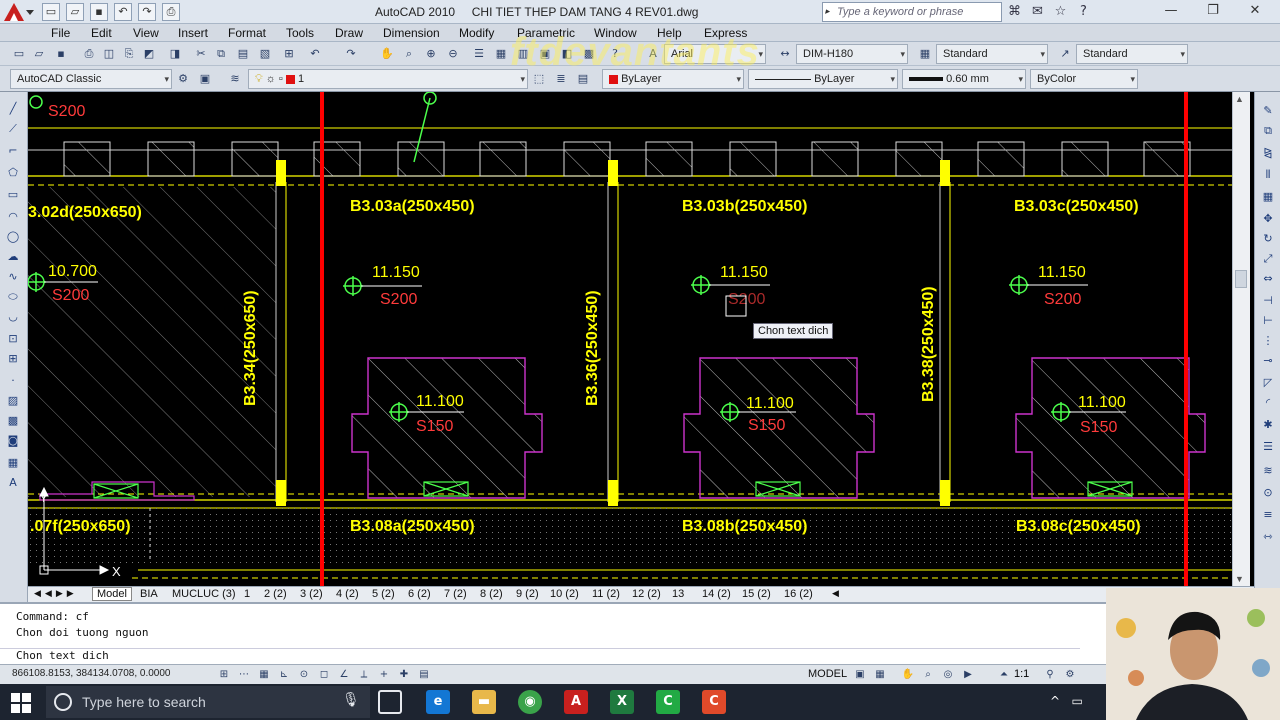  What do you see at coordinates (431, 54) in the screenshot?
I see `zoom-window-icon: ⊕` at bounding box center [431, 54].